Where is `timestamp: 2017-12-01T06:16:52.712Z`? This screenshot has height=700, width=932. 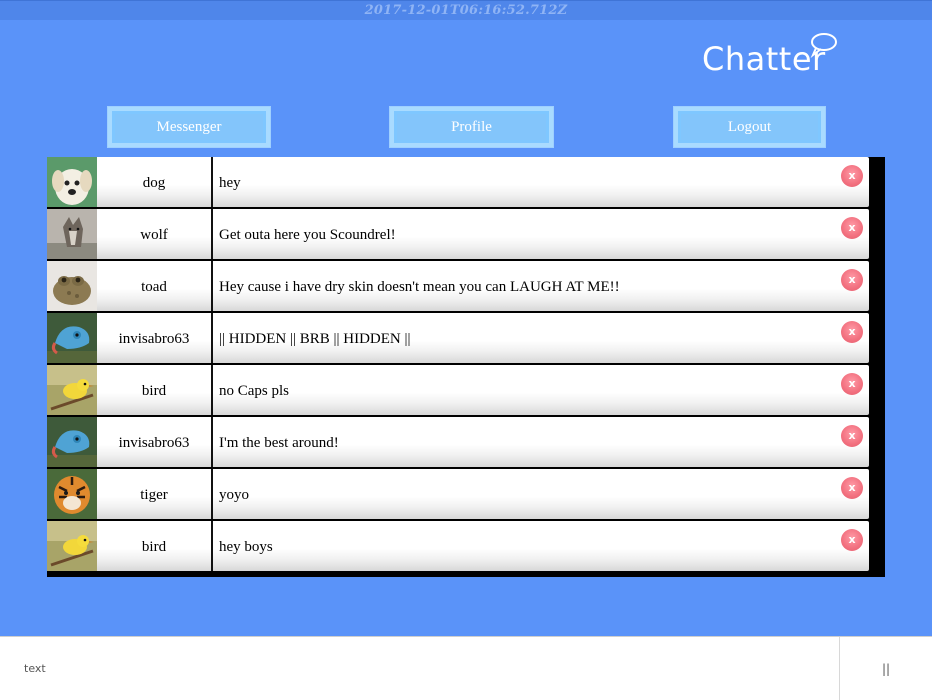
timestamp: 2017-12-01T06:16:52.712Z is located at coordinates (466, 10).